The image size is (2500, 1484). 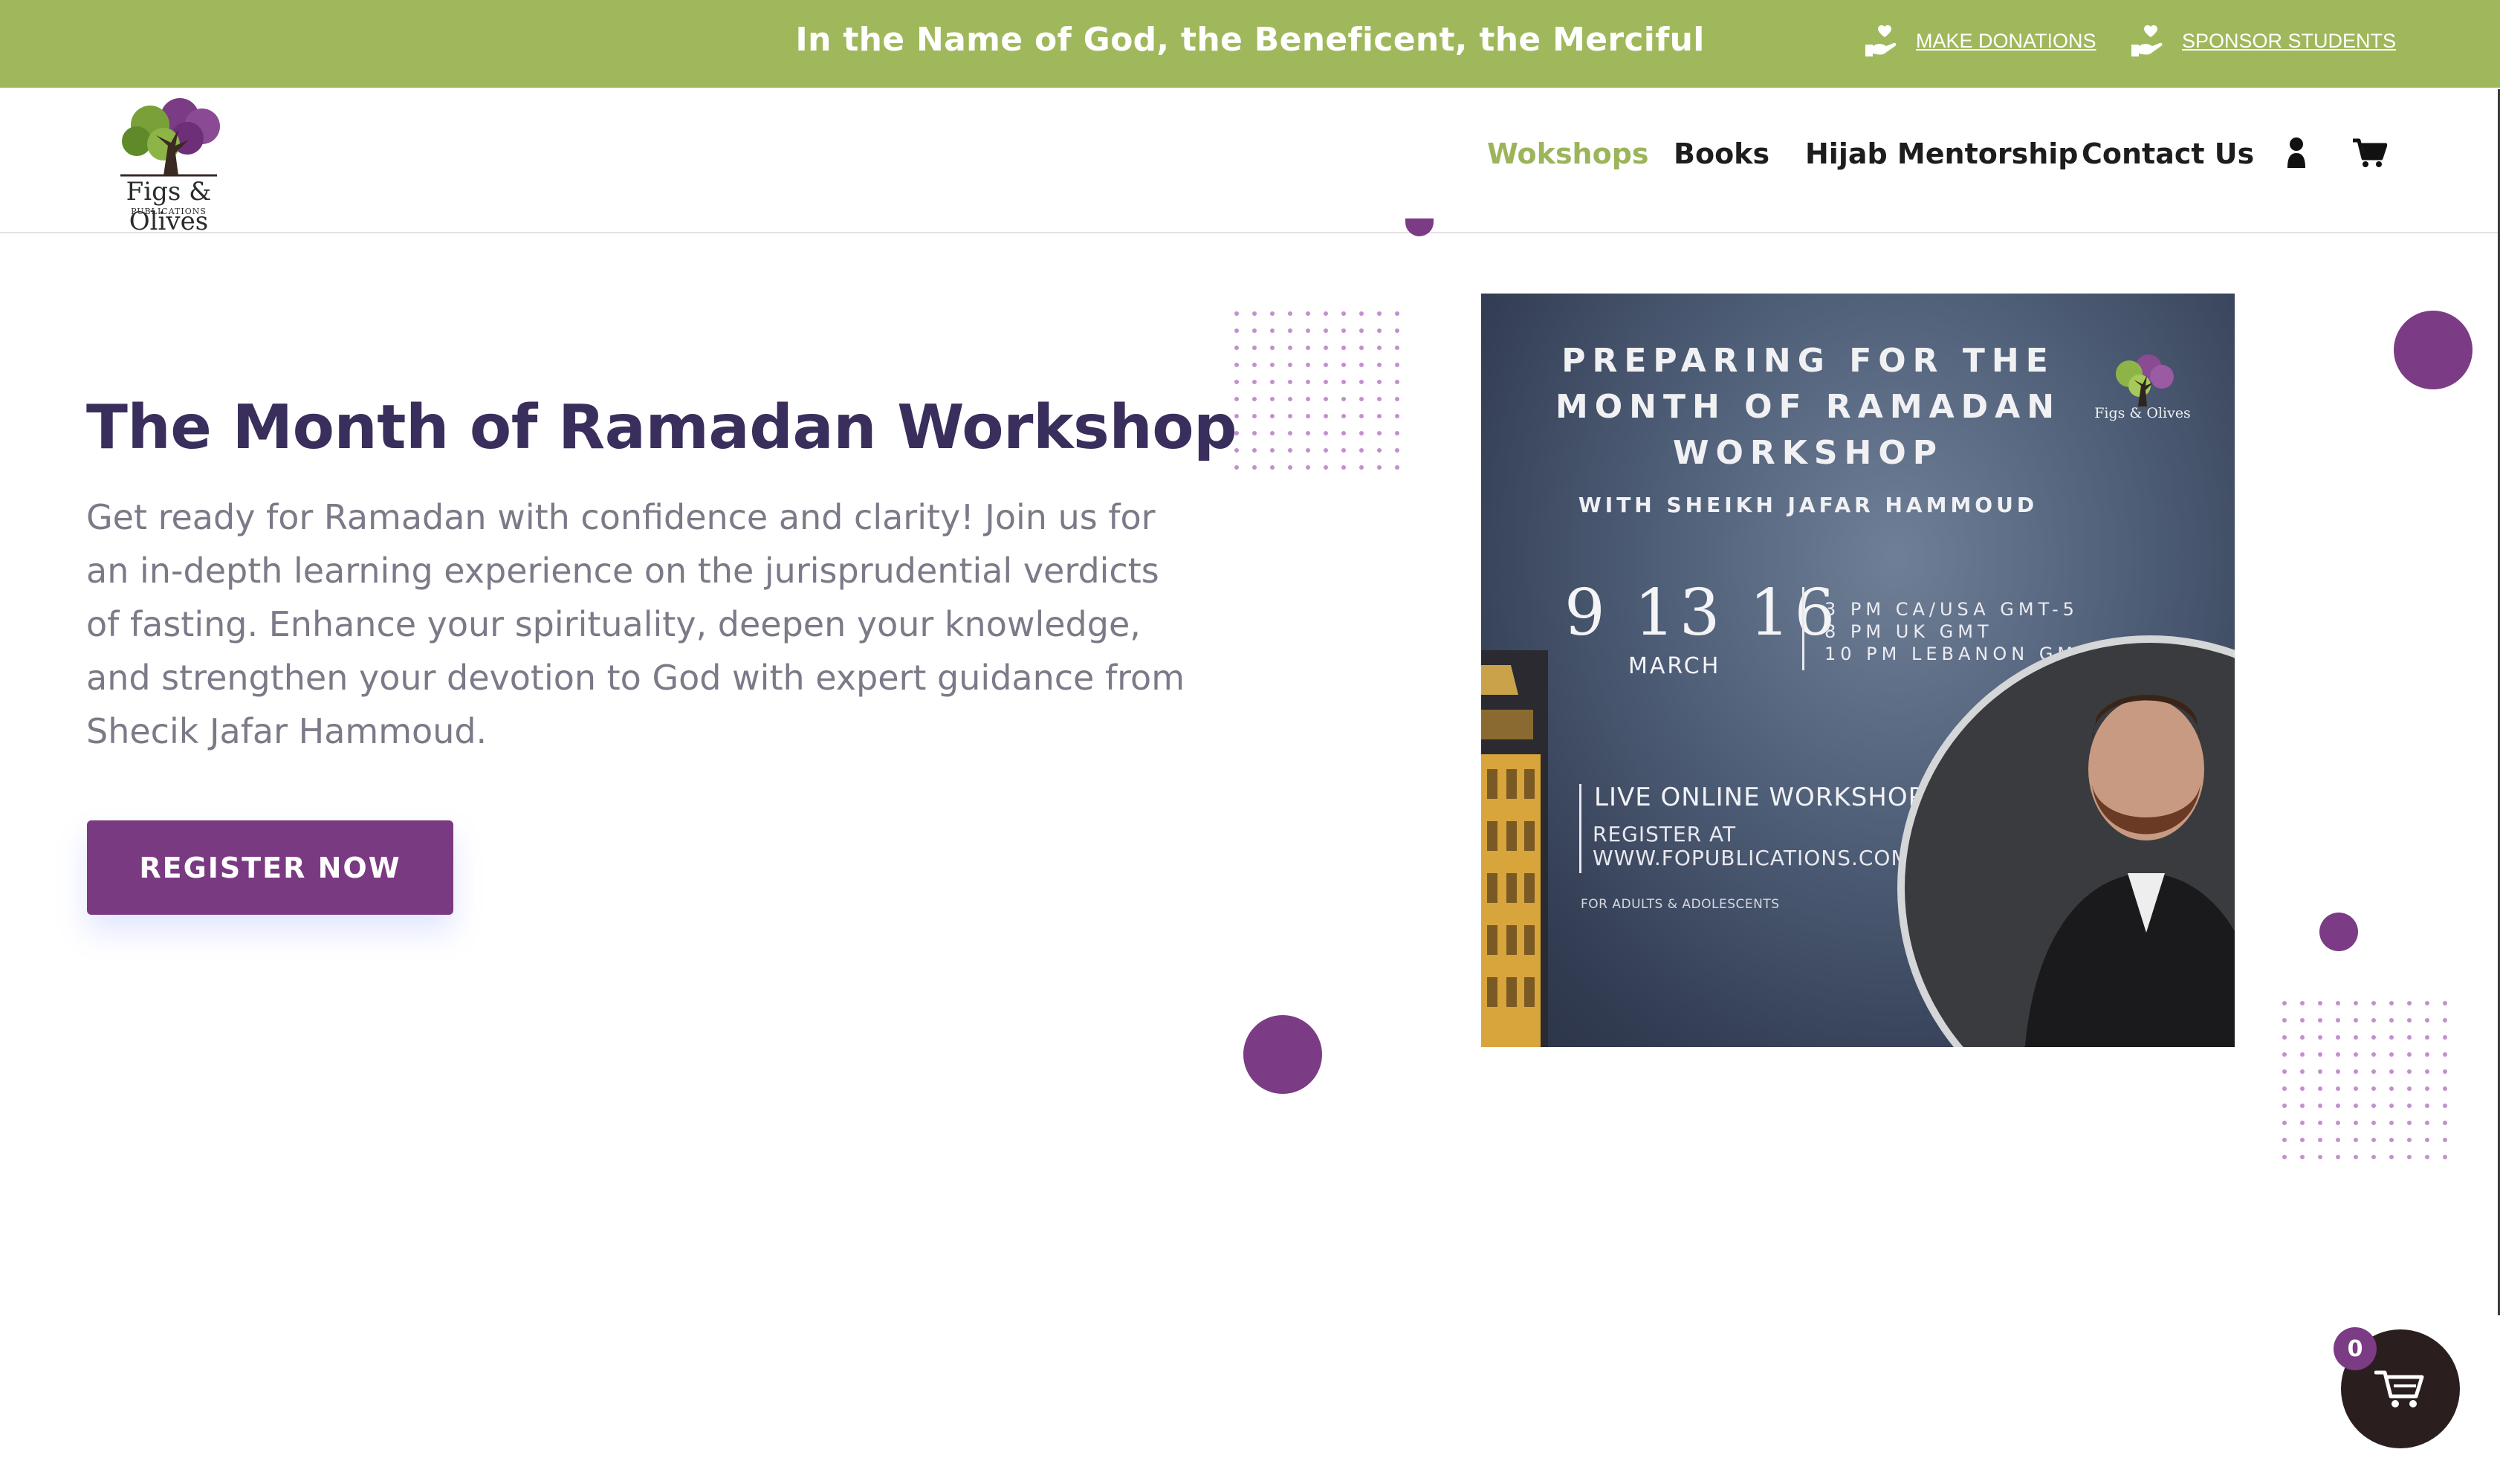 I want to click on site-logo: Figs & Olives PUBLICATIONS, so click(x=169, y=162).